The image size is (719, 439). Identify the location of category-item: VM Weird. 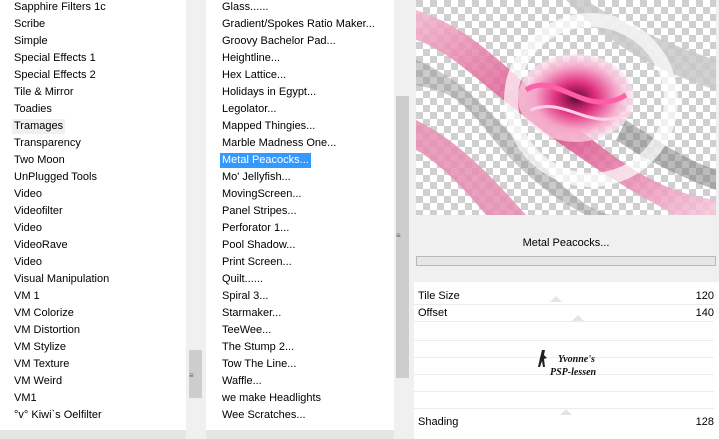
(38, 381).